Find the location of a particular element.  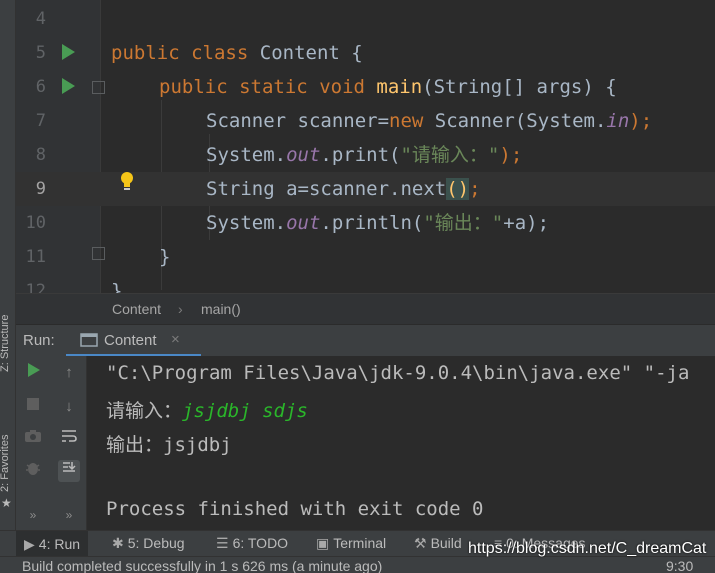

breadcrumb-method: main() is located at coordinates (221, 309).